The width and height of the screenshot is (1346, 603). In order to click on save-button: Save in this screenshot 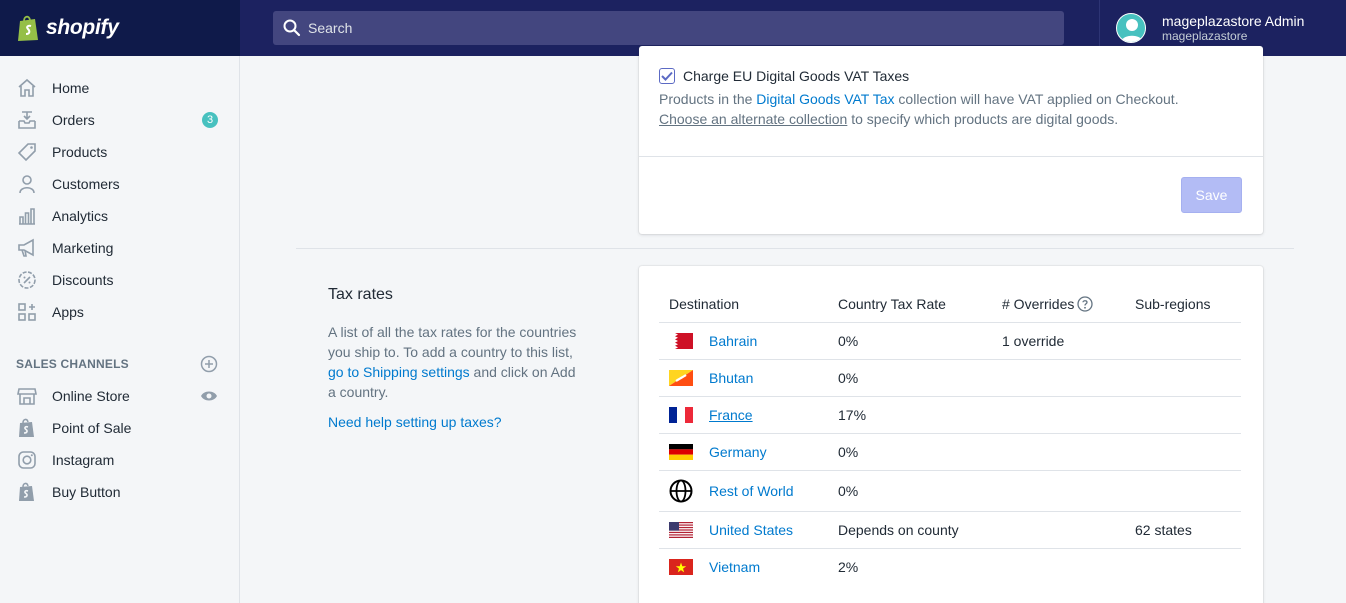, I will do `click(1211, 195)`.